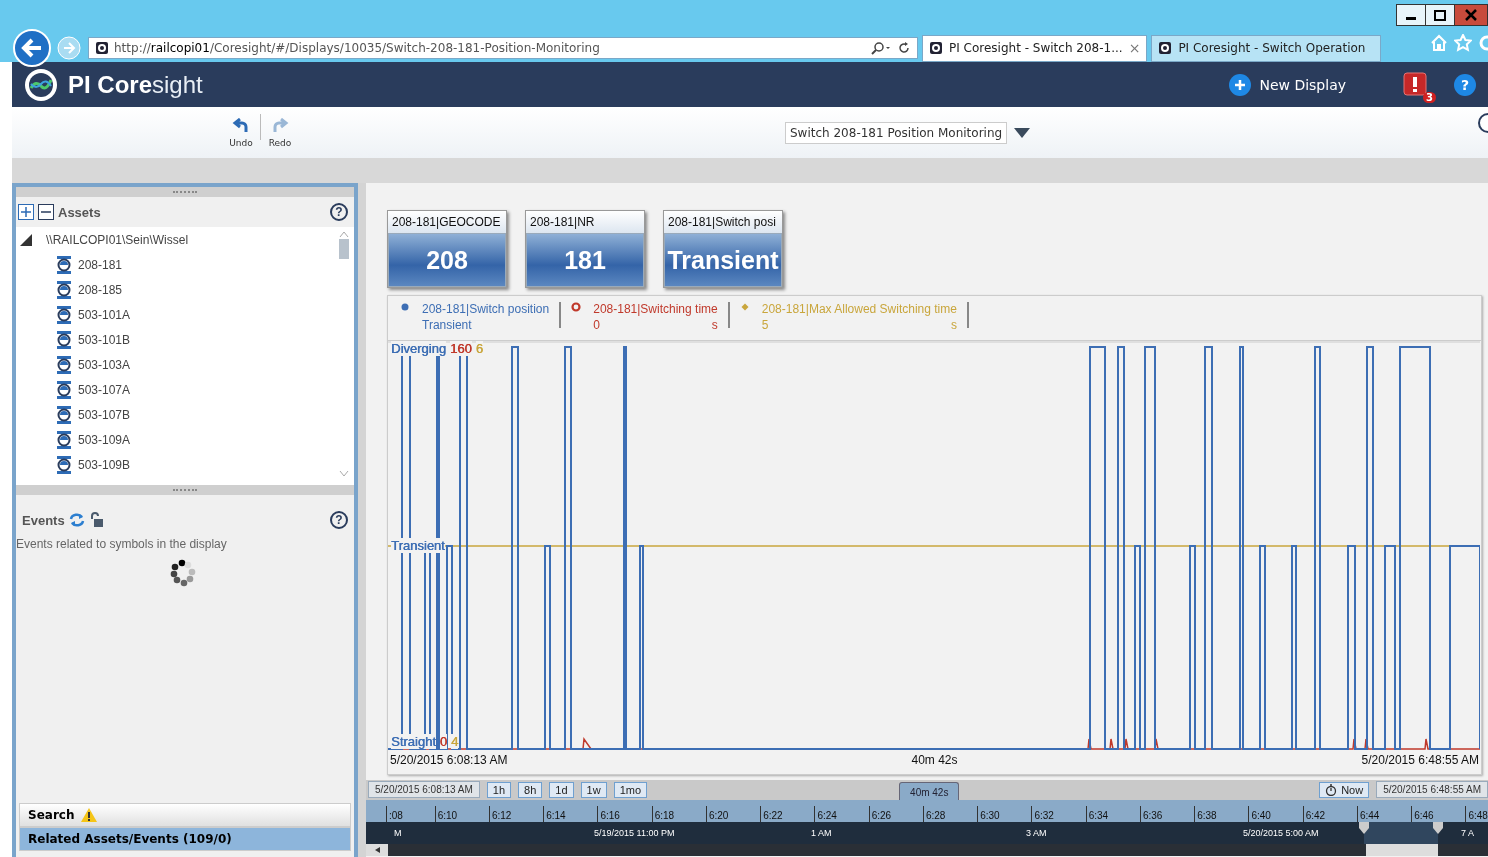  I want to click on tree-item: 503-107B, so click(104, 414).